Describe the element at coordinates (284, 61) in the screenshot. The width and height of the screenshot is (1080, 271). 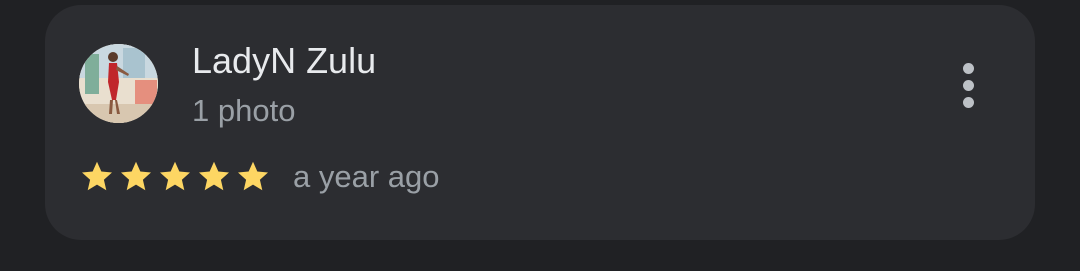
I see `author-name: LadyN Zulu` at that location.